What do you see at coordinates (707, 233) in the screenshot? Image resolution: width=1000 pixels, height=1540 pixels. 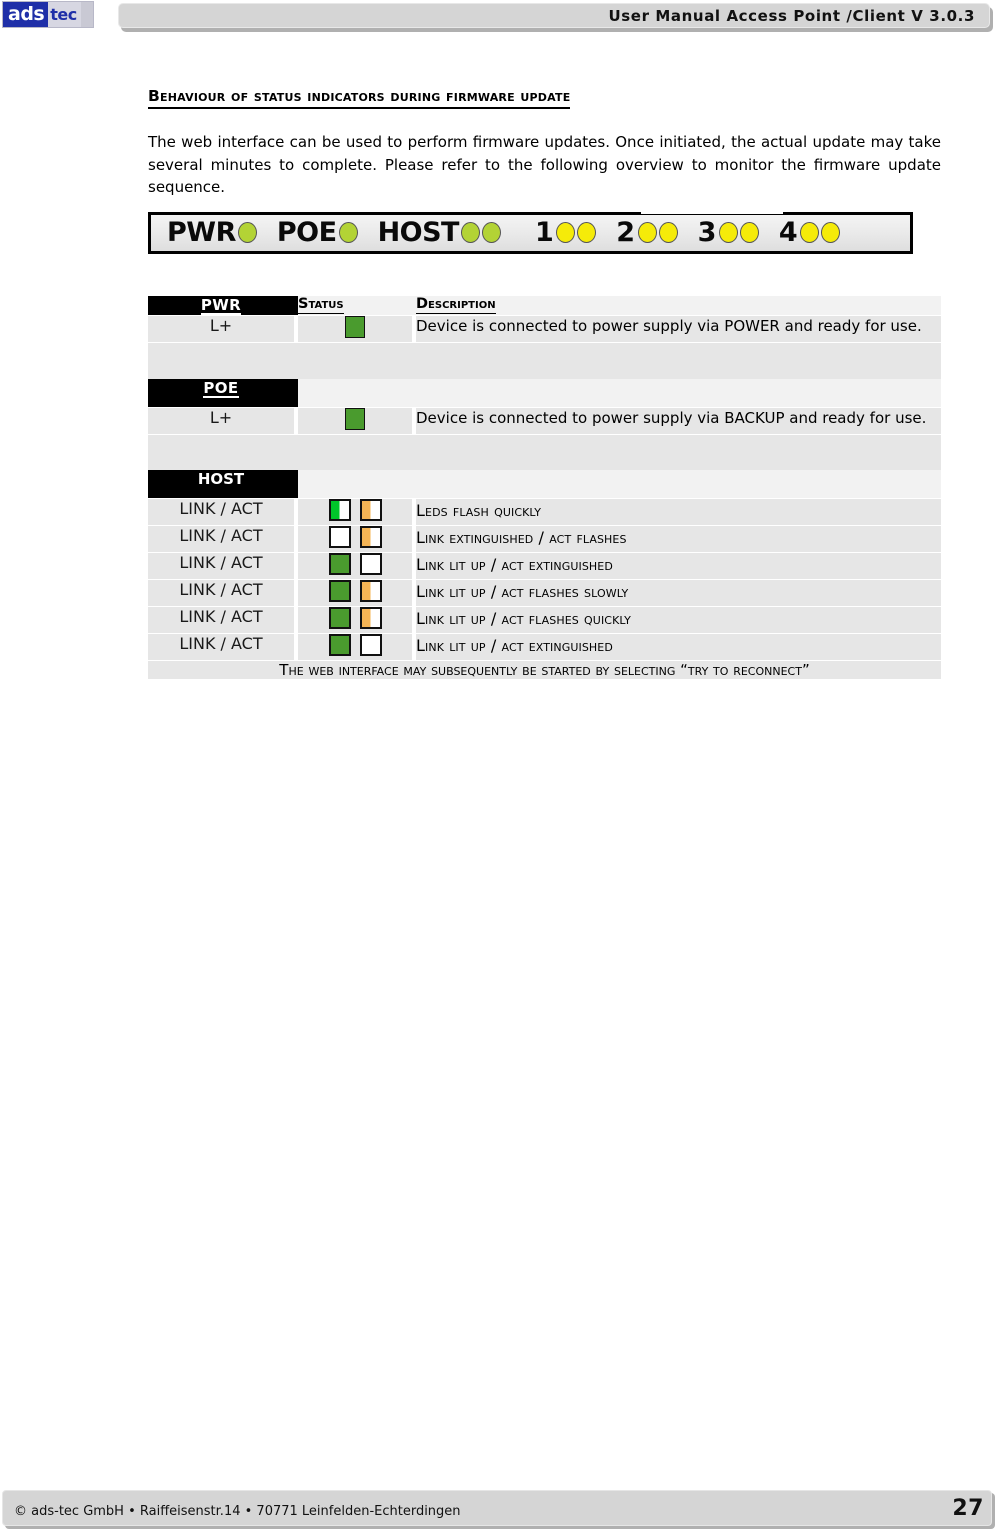 I see `led-label-port-3: 3` at bounding box center [707, 233].